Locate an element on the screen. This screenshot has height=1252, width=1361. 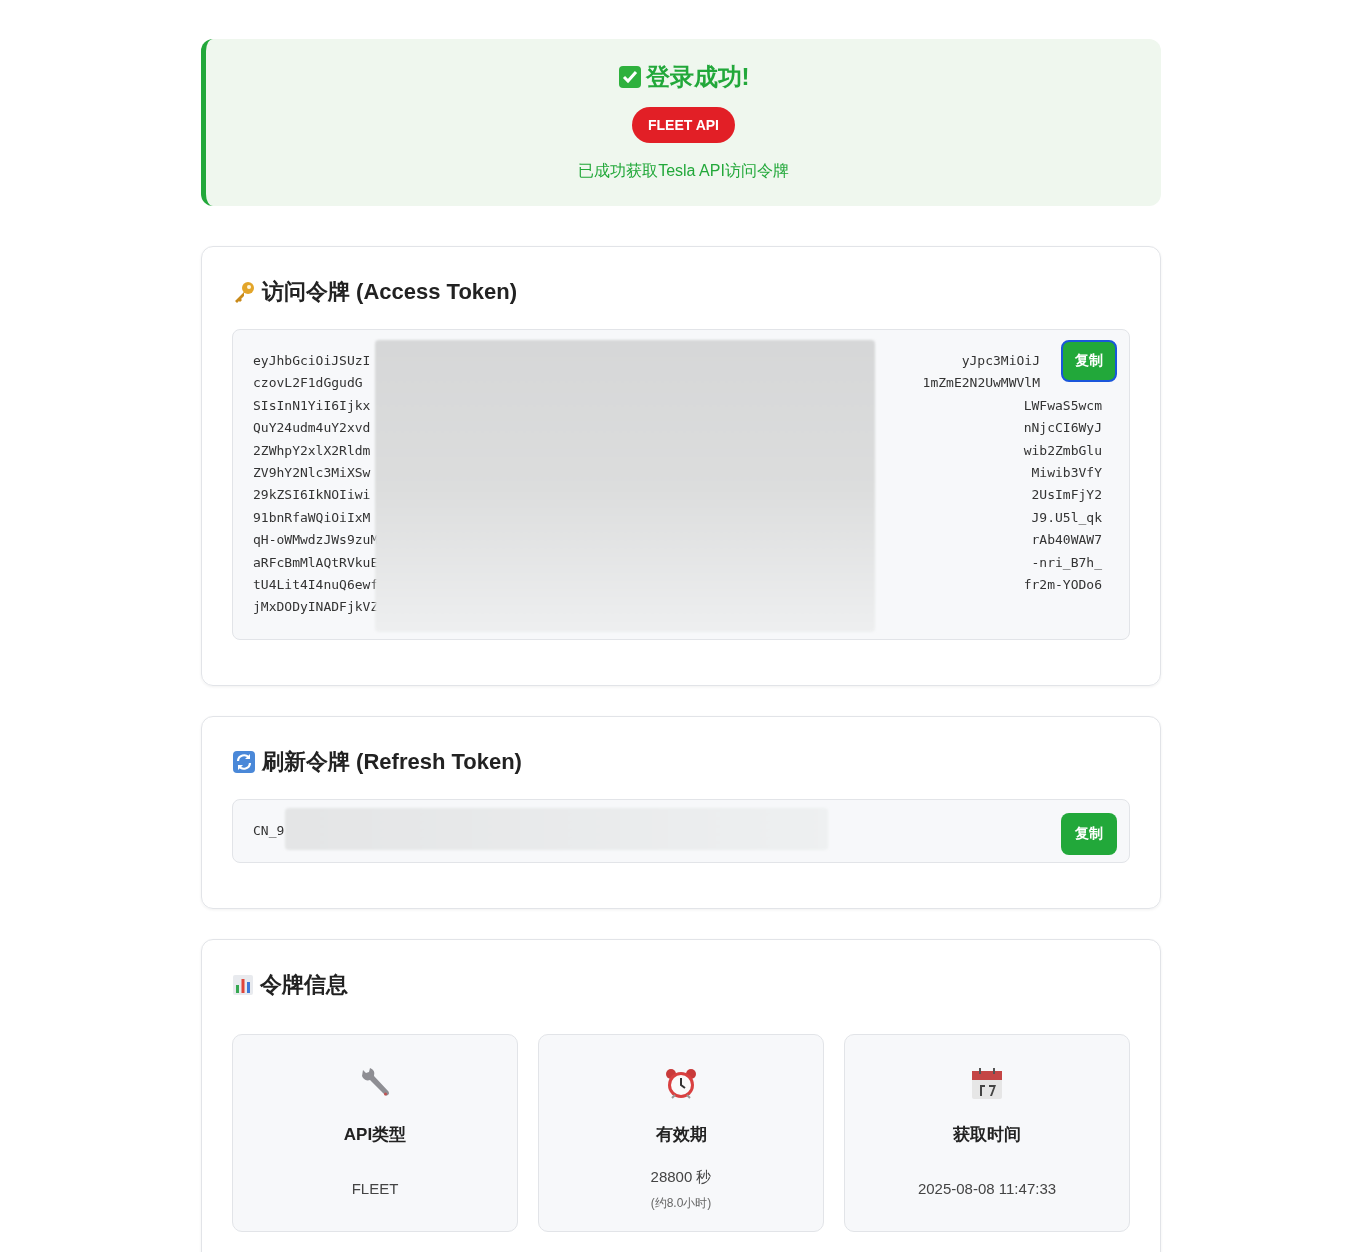
token-text: SIsInN1YiI6Ijkx is located at coordinates (312, 405).